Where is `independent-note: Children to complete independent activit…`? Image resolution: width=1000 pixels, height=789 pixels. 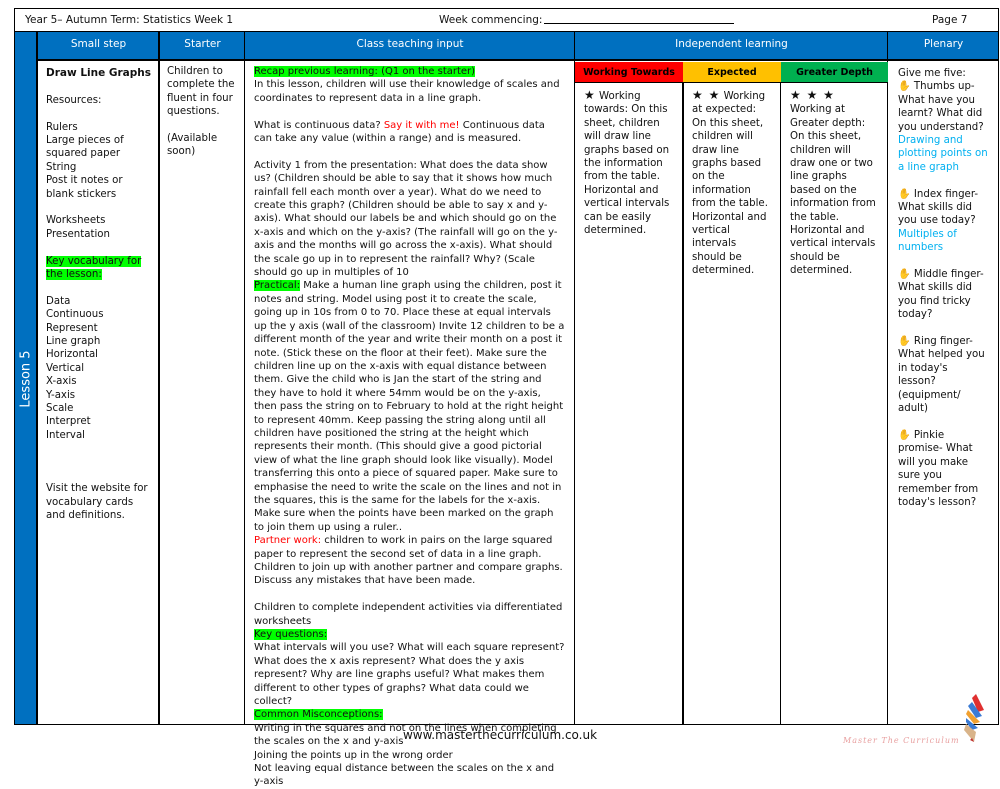
independent-note: Children to complete independent activit… is located at coordinates (408, 614).